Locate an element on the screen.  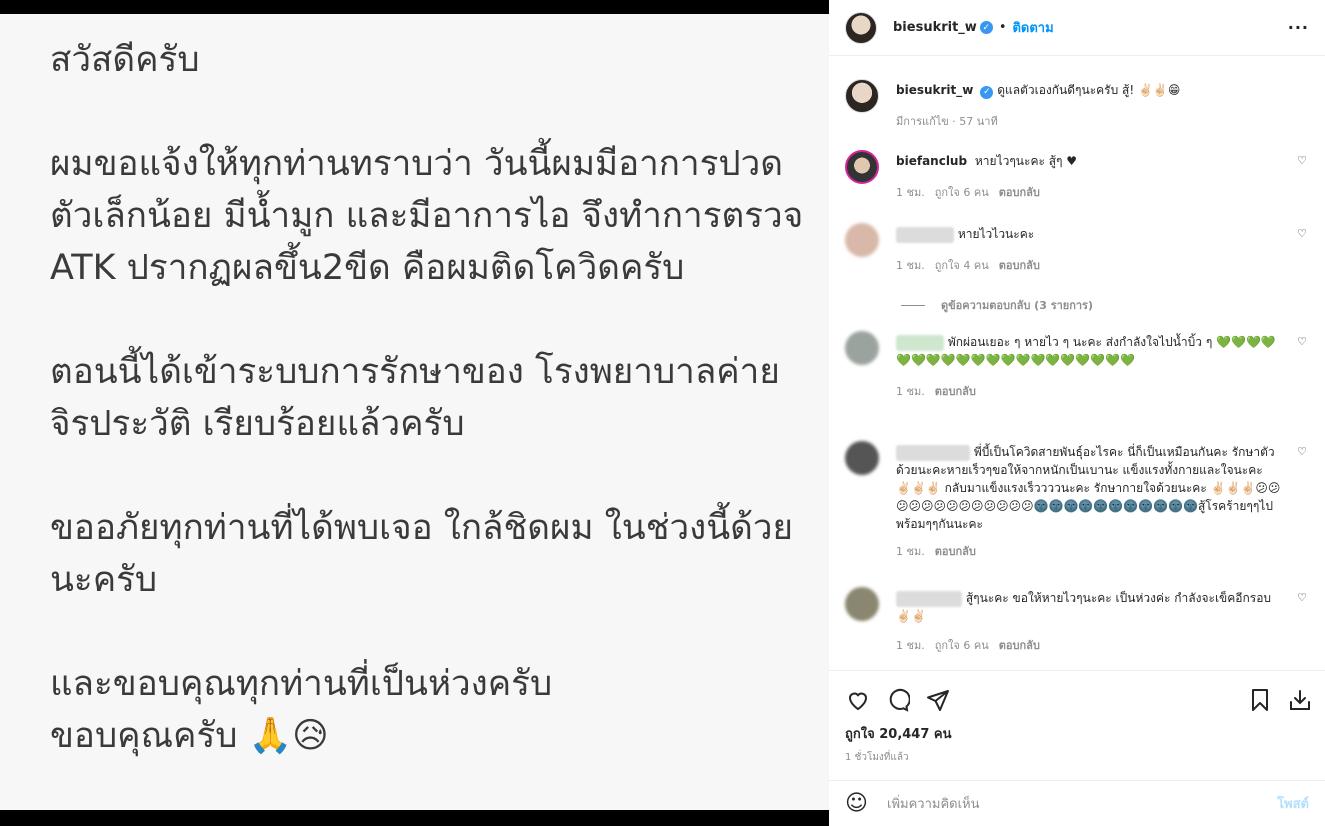
comment-text: หายไวไวนะคะ is located at coordinates (996, 234).